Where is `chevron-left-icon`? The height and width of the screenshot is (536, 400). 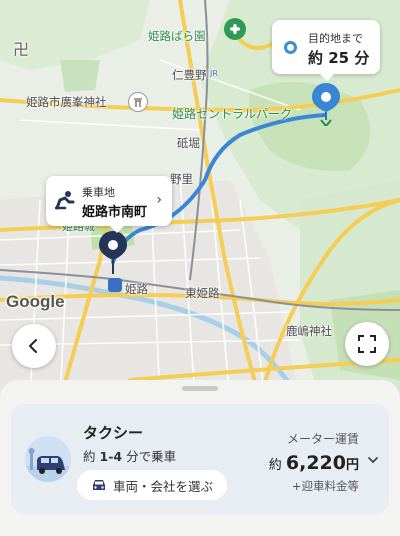 chevron-left-icon is located at coordinates (33, 346).